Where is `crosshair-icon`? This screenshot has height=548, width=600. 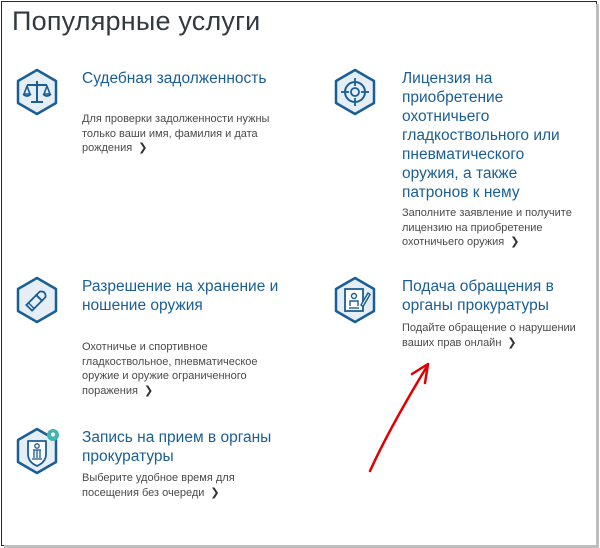 crosshair-icon is located at coordinates (355, 92).